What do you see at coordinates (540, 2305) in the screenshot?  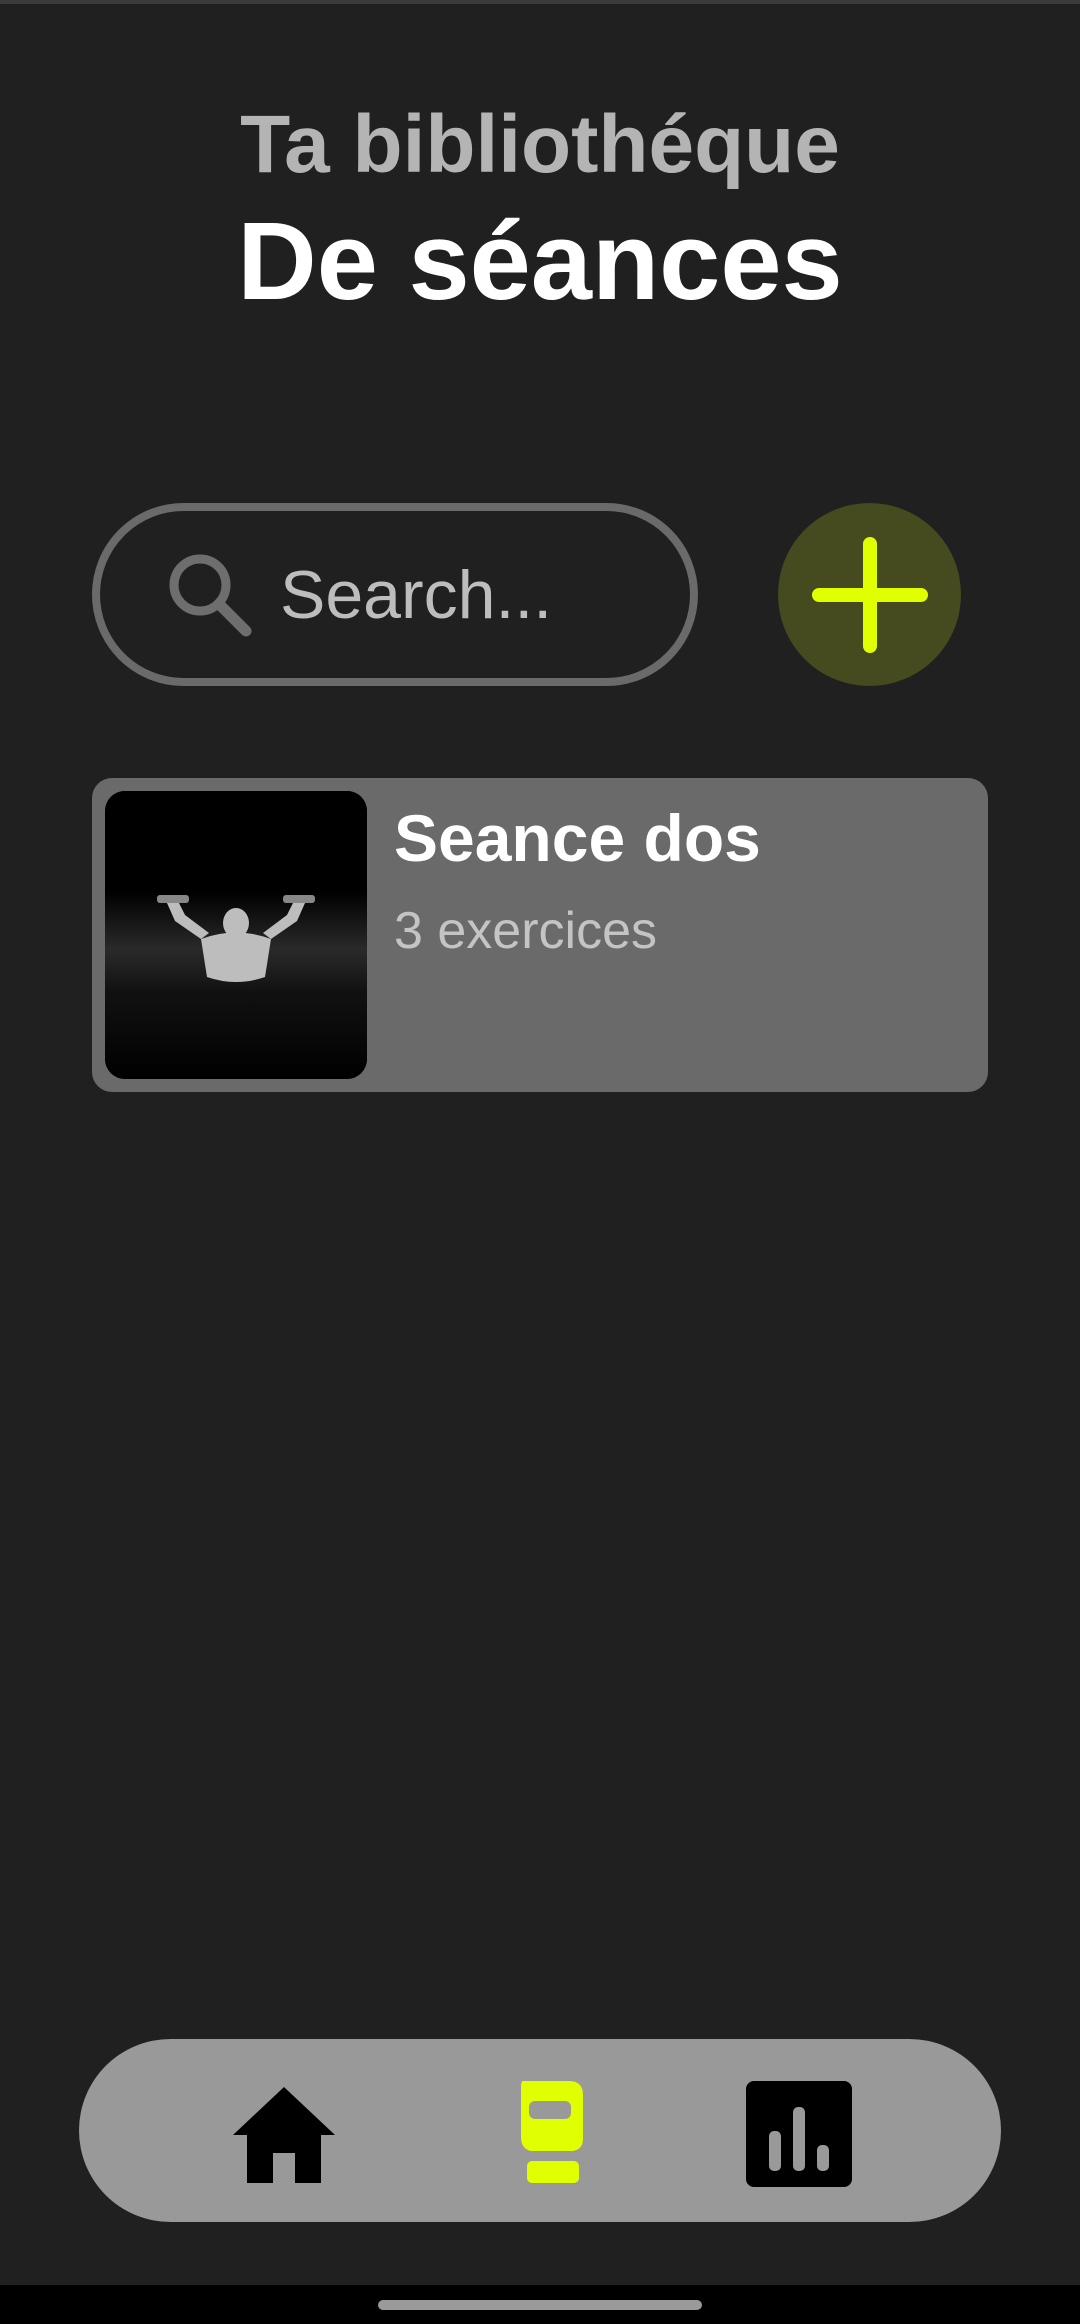 I see `home-indicator` at bounding box center [540, 2305].